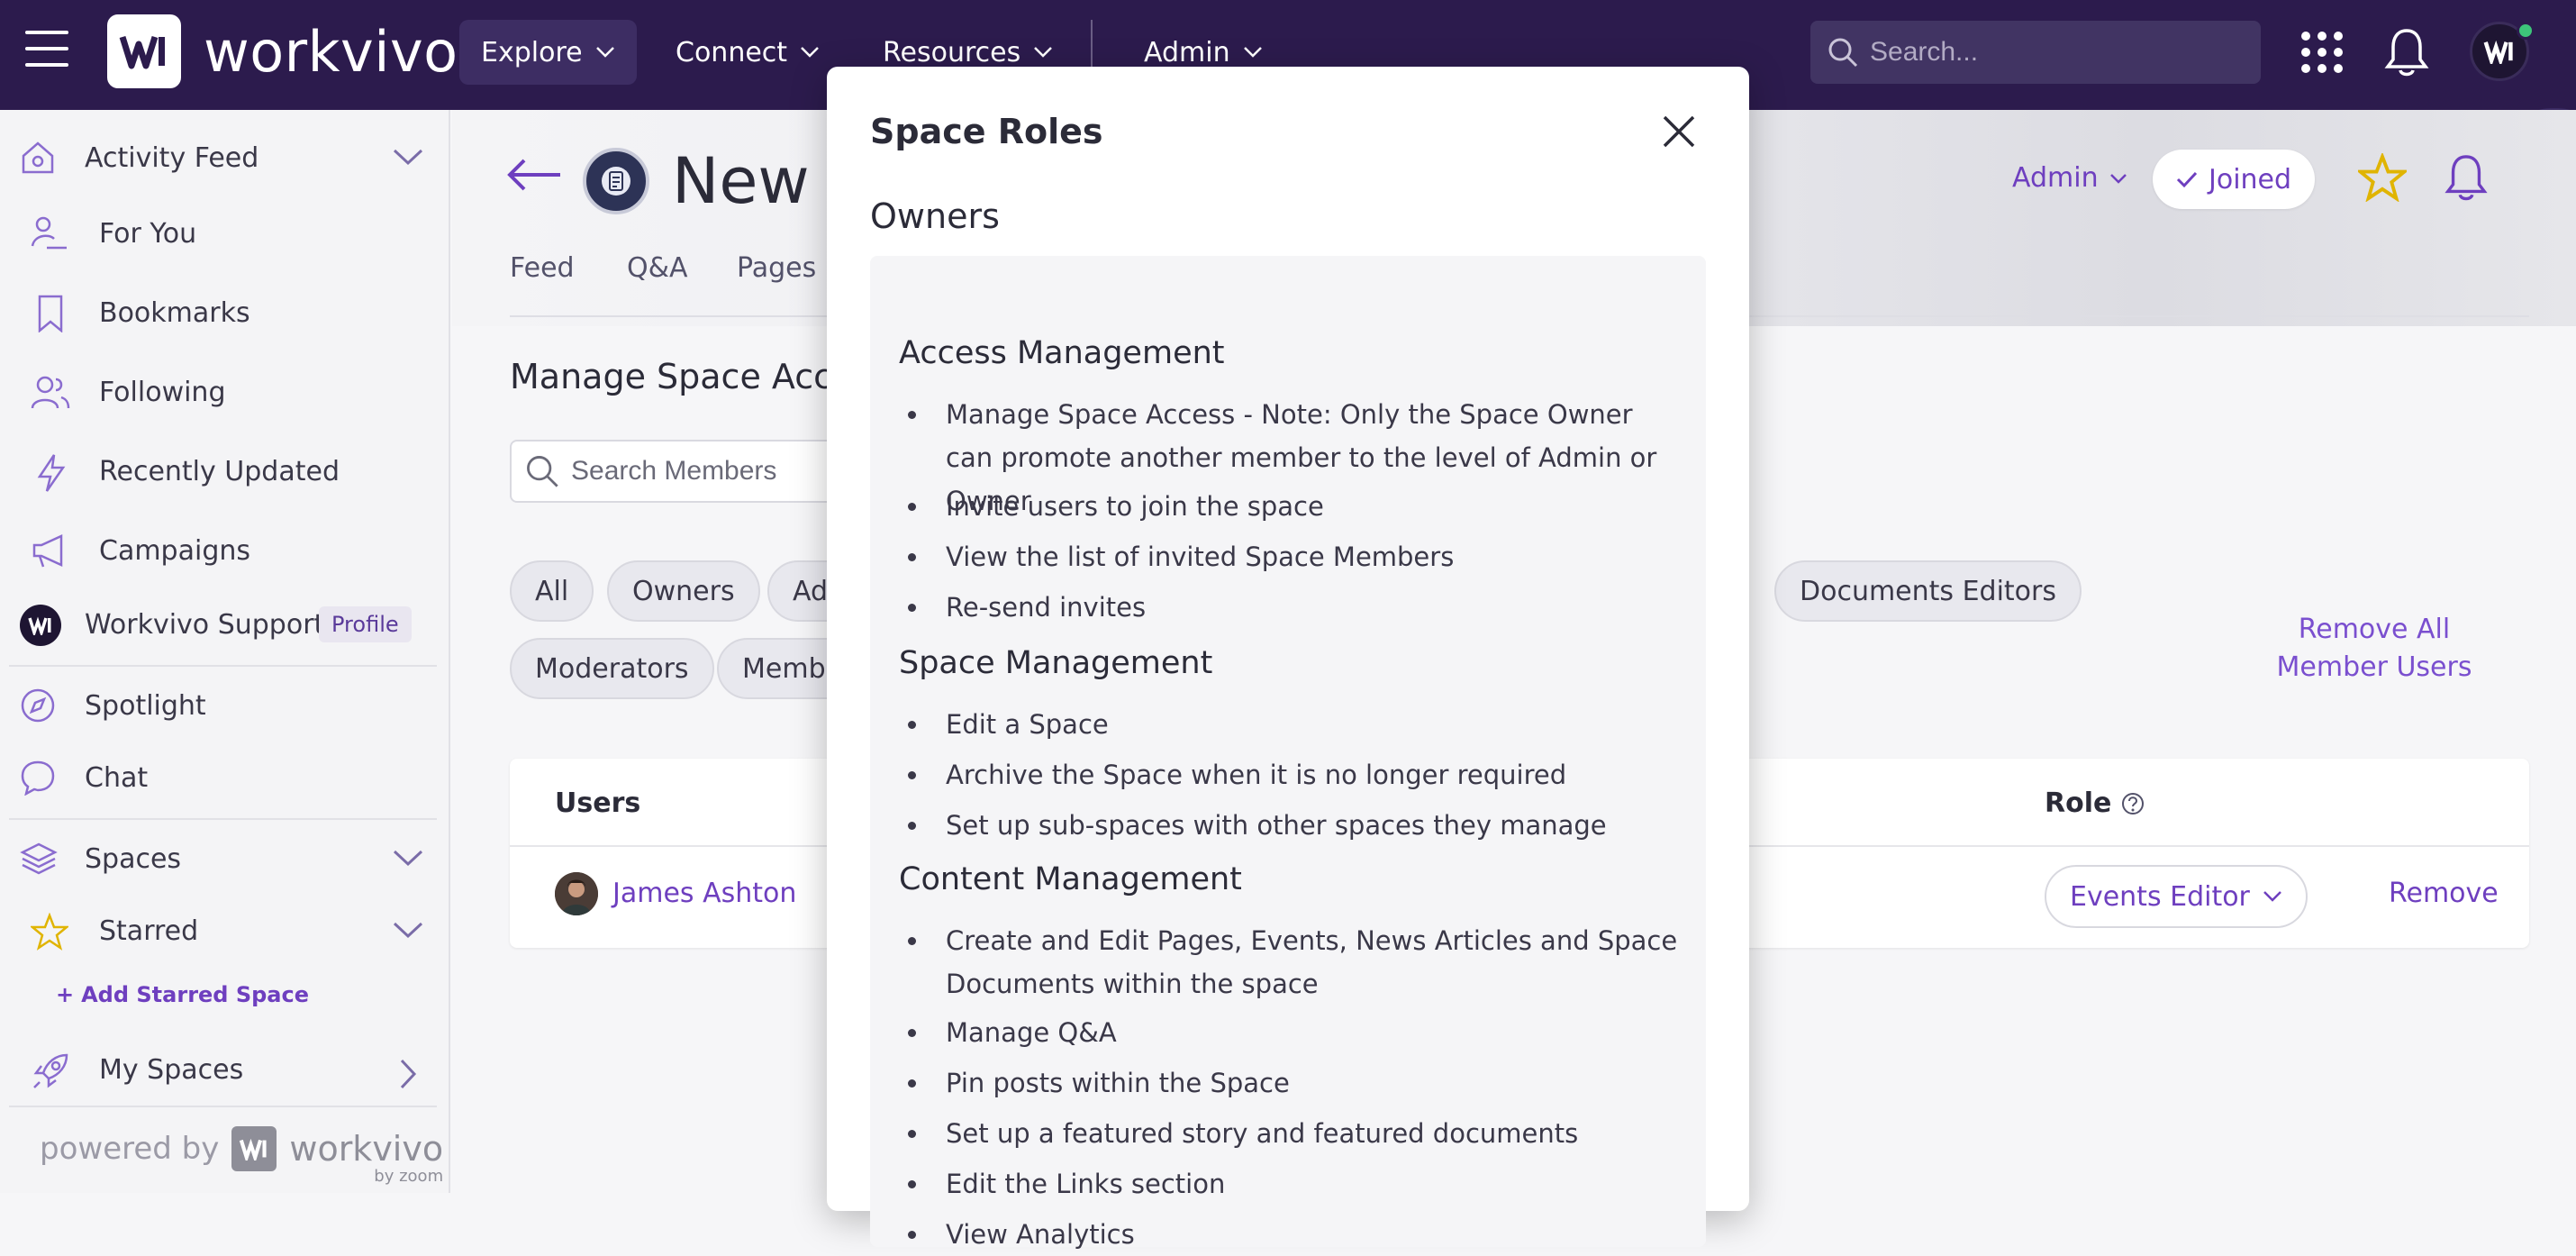  I want to click on layers-icon, so click(39, 858).